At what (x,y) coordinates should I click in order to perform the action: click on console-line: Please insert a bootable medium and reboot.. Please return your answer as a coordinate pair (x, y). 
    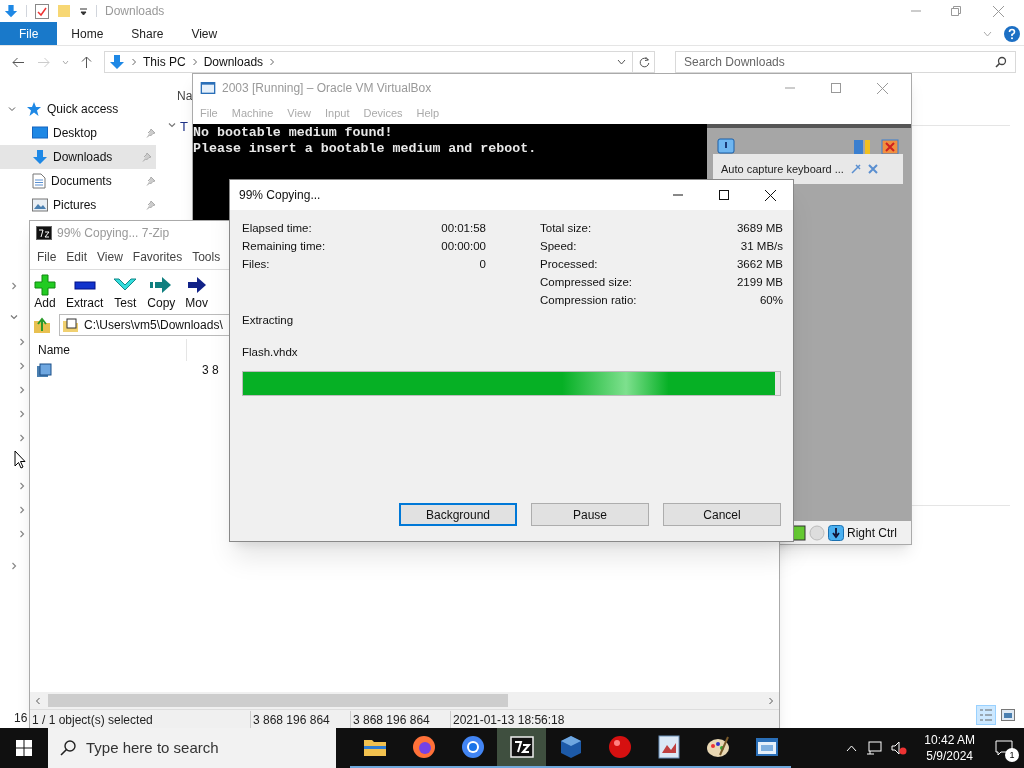
    Looking at the image, I should click on (365, 149).